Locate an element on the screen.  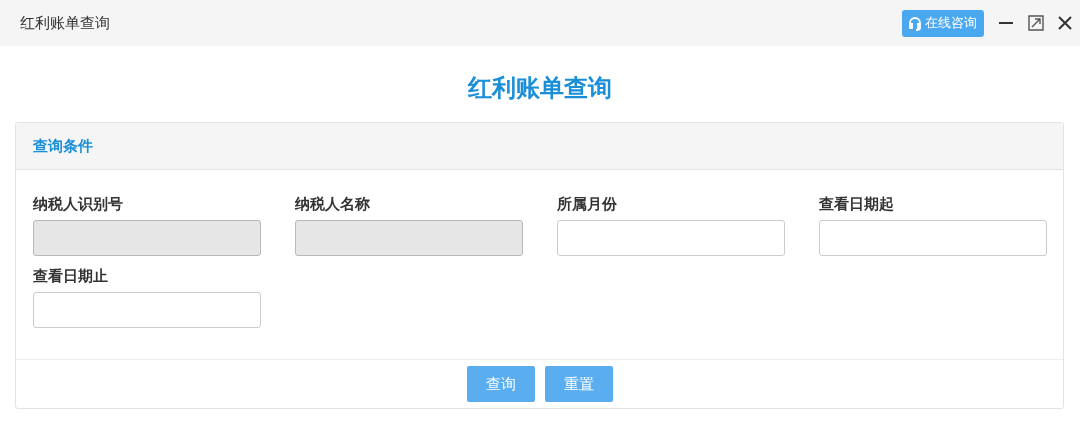
headset-icon is located at coordinates (915, 23).